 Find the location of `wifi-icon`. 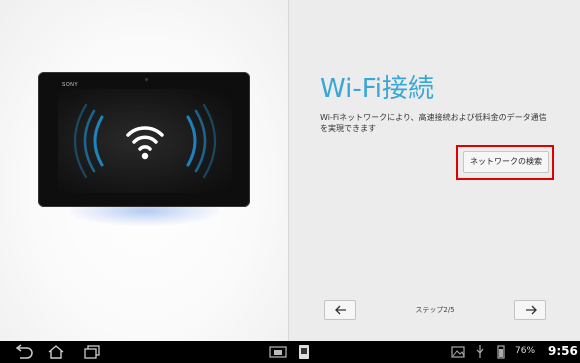

wifi-icon is located at coordinates (145, 141).